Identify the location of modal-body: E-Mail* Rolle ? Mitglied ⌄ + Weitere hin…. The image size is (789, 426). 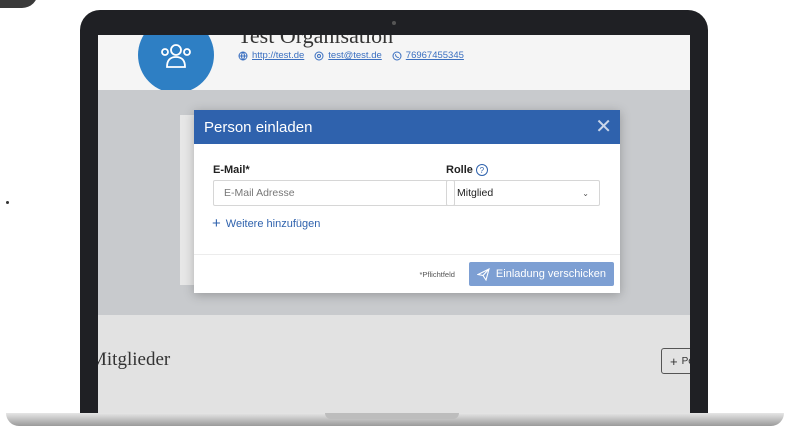
(407, 199).